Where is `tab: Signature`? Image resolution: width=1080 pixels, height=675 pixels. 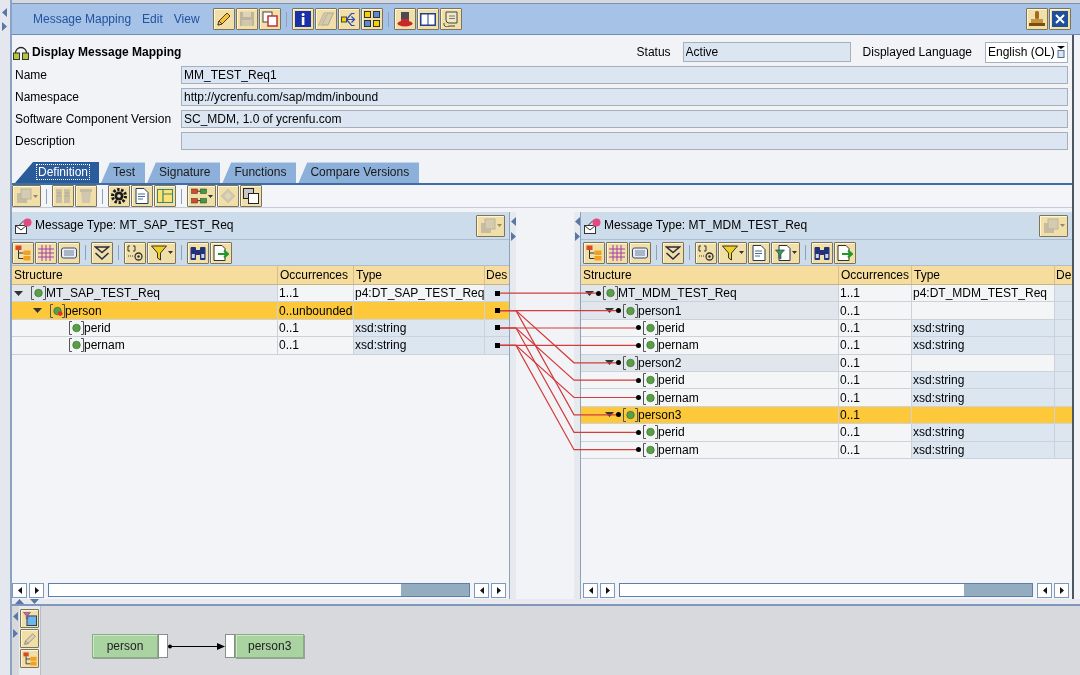 tab: Signature is located at coordinates (184, 172).